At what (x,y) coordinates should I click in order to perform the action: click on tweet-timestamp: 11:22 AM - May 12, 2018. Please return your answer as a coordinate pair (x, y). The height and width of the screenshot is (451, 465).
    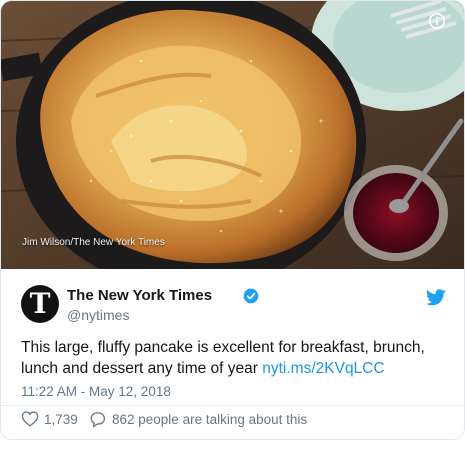
    Looking at the image, I should click on (96, 391).